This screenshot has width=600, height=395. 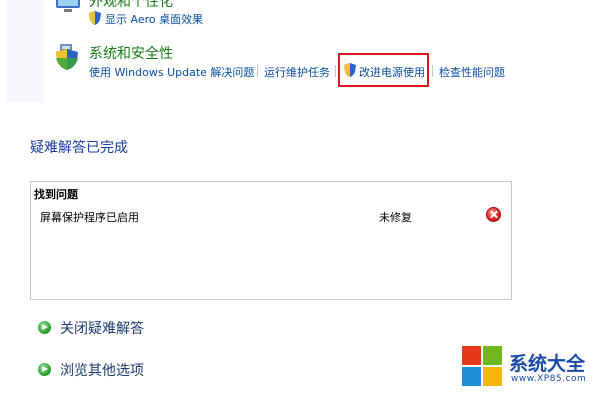 I want to click on aero-desktop-link: 显示 Aero 桌面效果, so click(x=154, y=19).